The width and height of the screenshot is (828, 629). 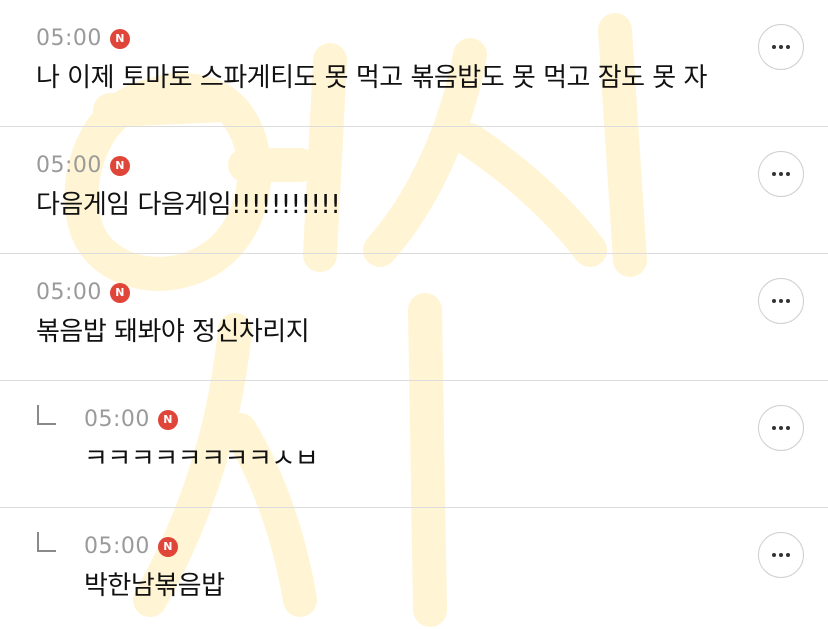 I want to click on comment-text: 볶음밥 돼봐야 정신차리지, so click(x=173, y=332).